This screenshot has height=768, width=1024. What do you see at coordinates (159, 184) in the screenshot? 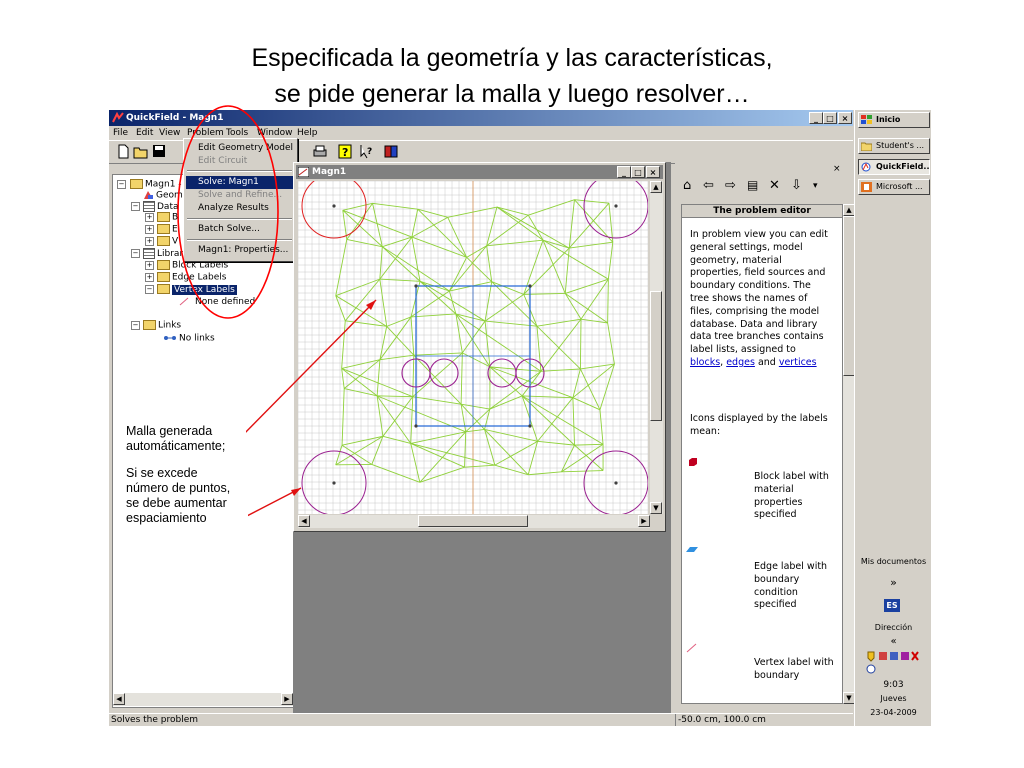
I see `tree-item-root: Magn1 - r` at bounding box center [159, 184].